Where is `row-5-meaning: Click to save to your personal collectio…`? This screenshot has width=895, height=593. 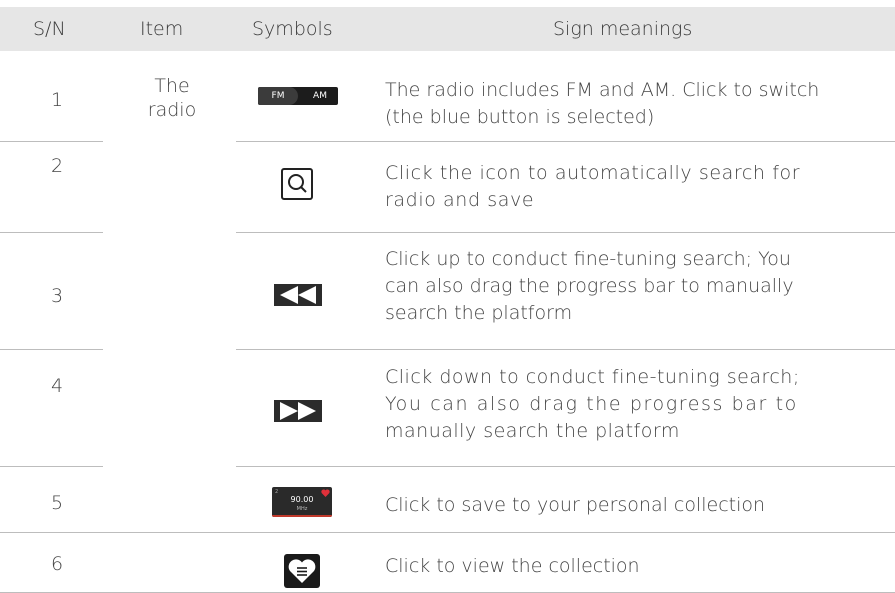 row-5-meaning: Click to save to your personal collectio… is located at coordinates (635, 505).